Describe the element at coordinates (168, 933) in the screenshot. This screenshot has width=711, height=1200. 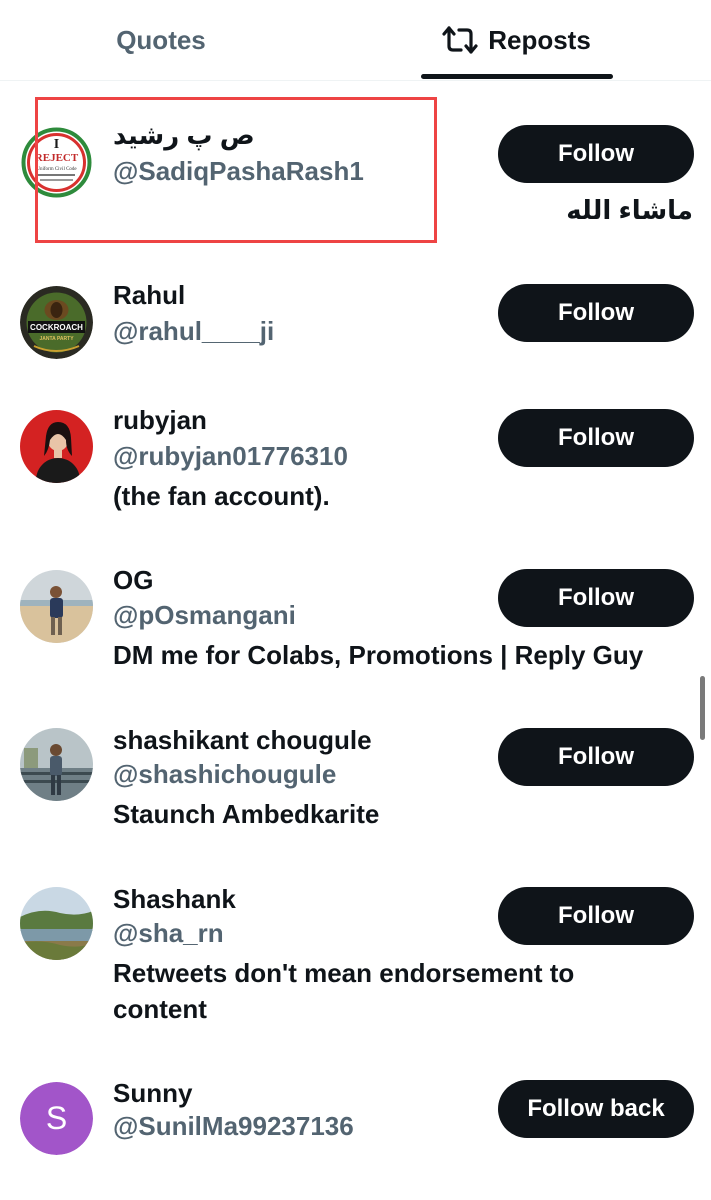
I see `user-handle: @sha_rn` at that location.